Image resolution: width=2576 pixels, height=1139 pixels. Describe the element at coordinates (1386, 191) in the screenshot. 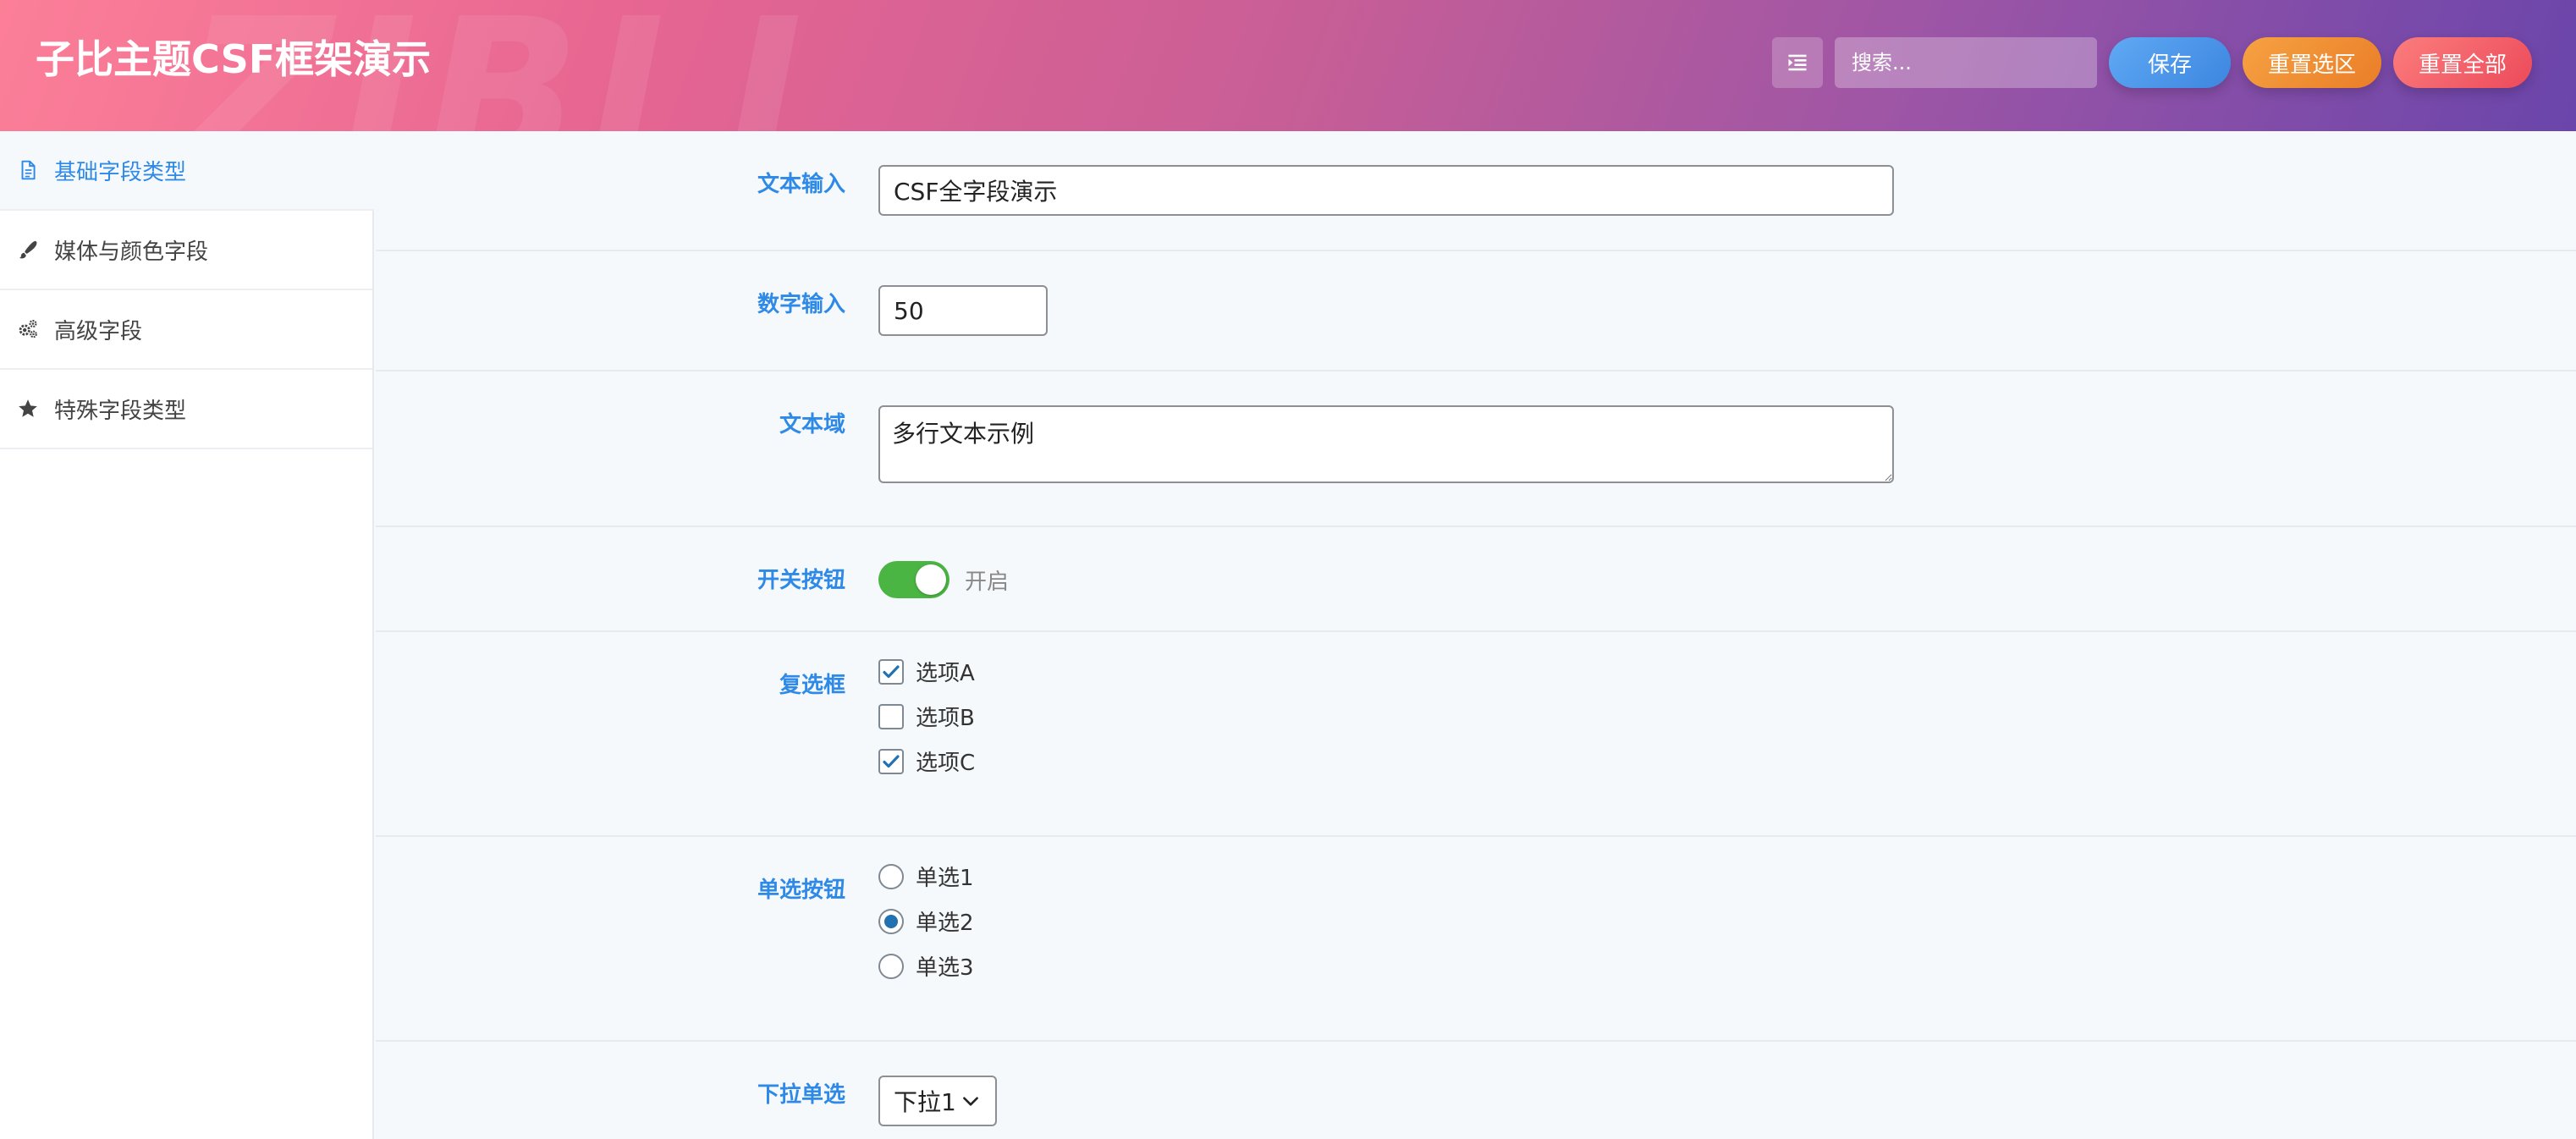

I see `text-input` at that location.